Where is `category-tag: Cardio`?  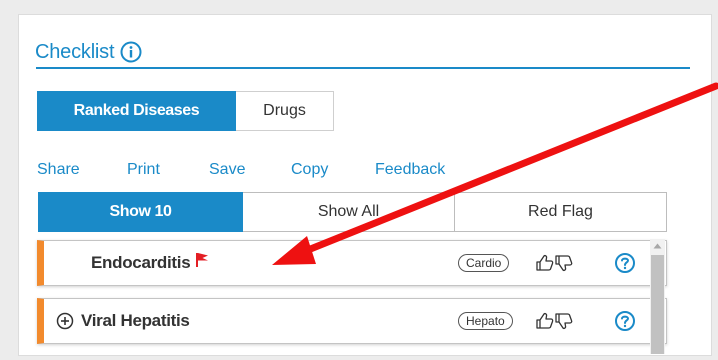
category-tag: Cardio is located at coordinates (484, 263).